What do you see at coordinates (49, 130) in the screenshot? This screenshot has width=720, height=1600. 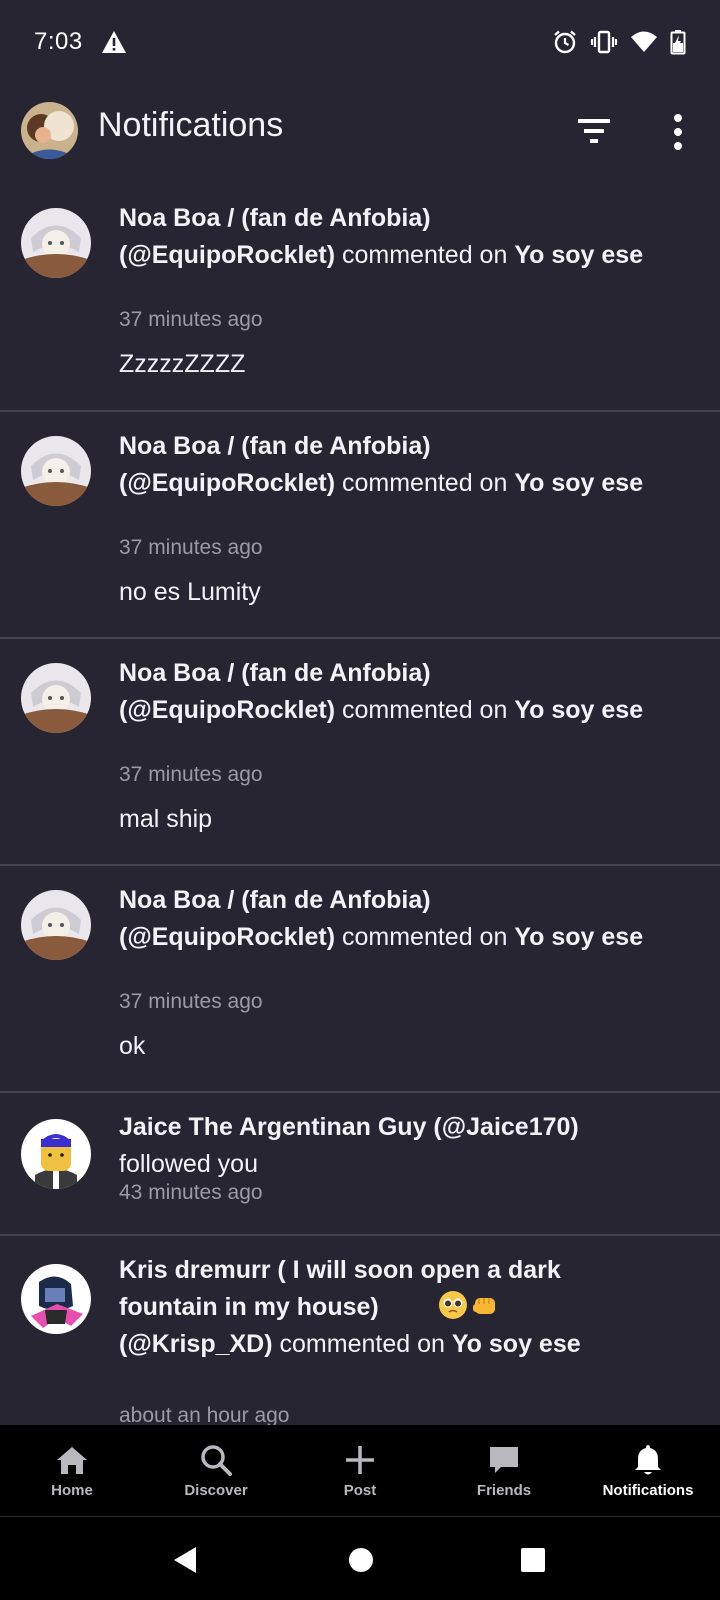 I see `profile-avatar` at bounding box center [49, 130].